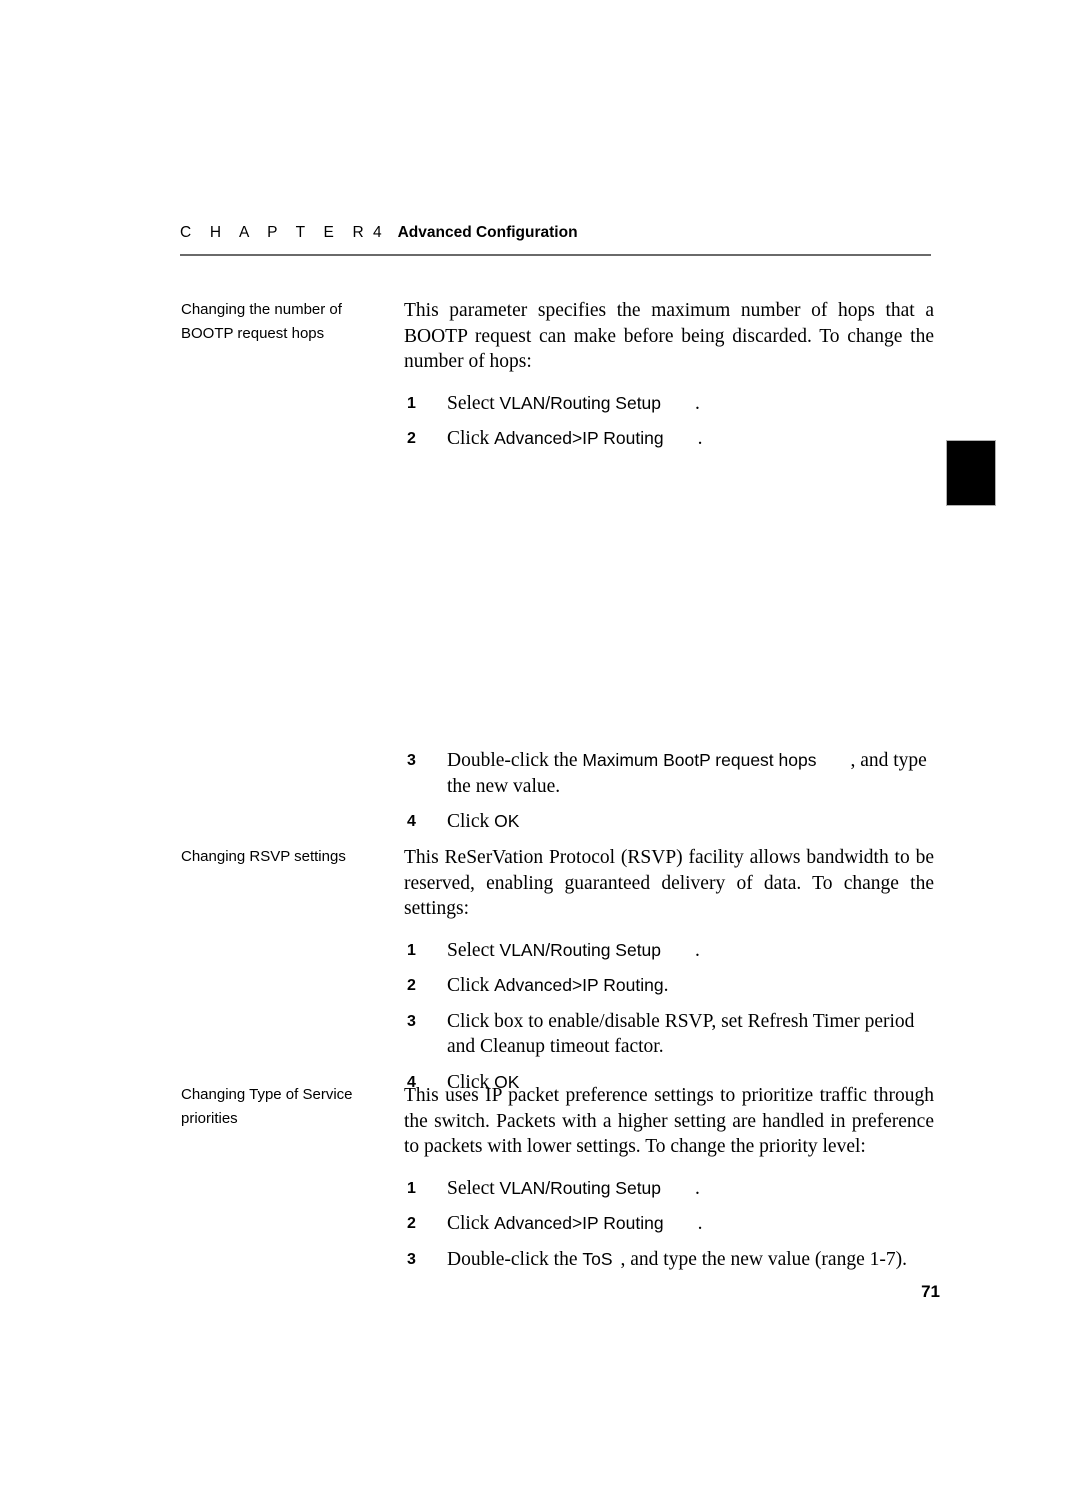 The height and width of the screenshot is (1492, 1080). I want to click on header-divider, so click(555, 255).